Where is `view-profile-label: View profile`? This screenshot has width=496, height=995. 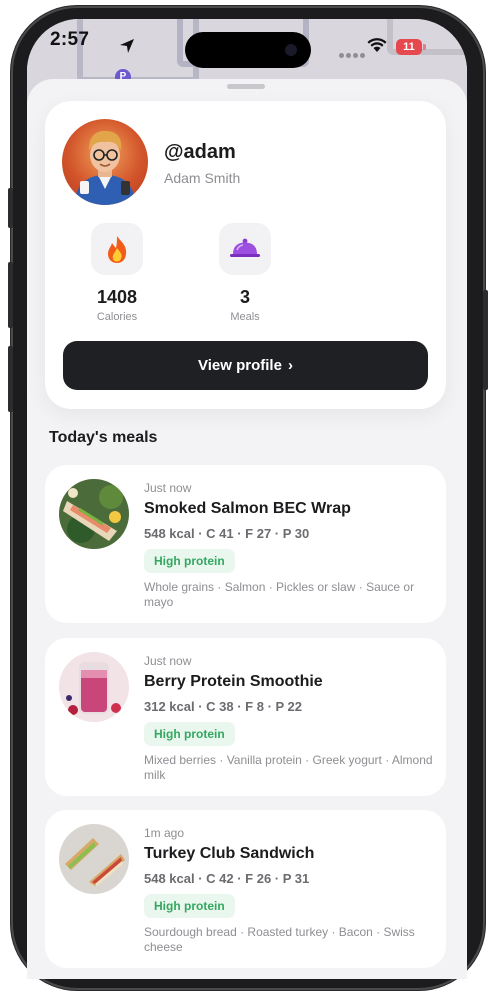
view-profile-label: View profile is located at coordinates (240, 365).